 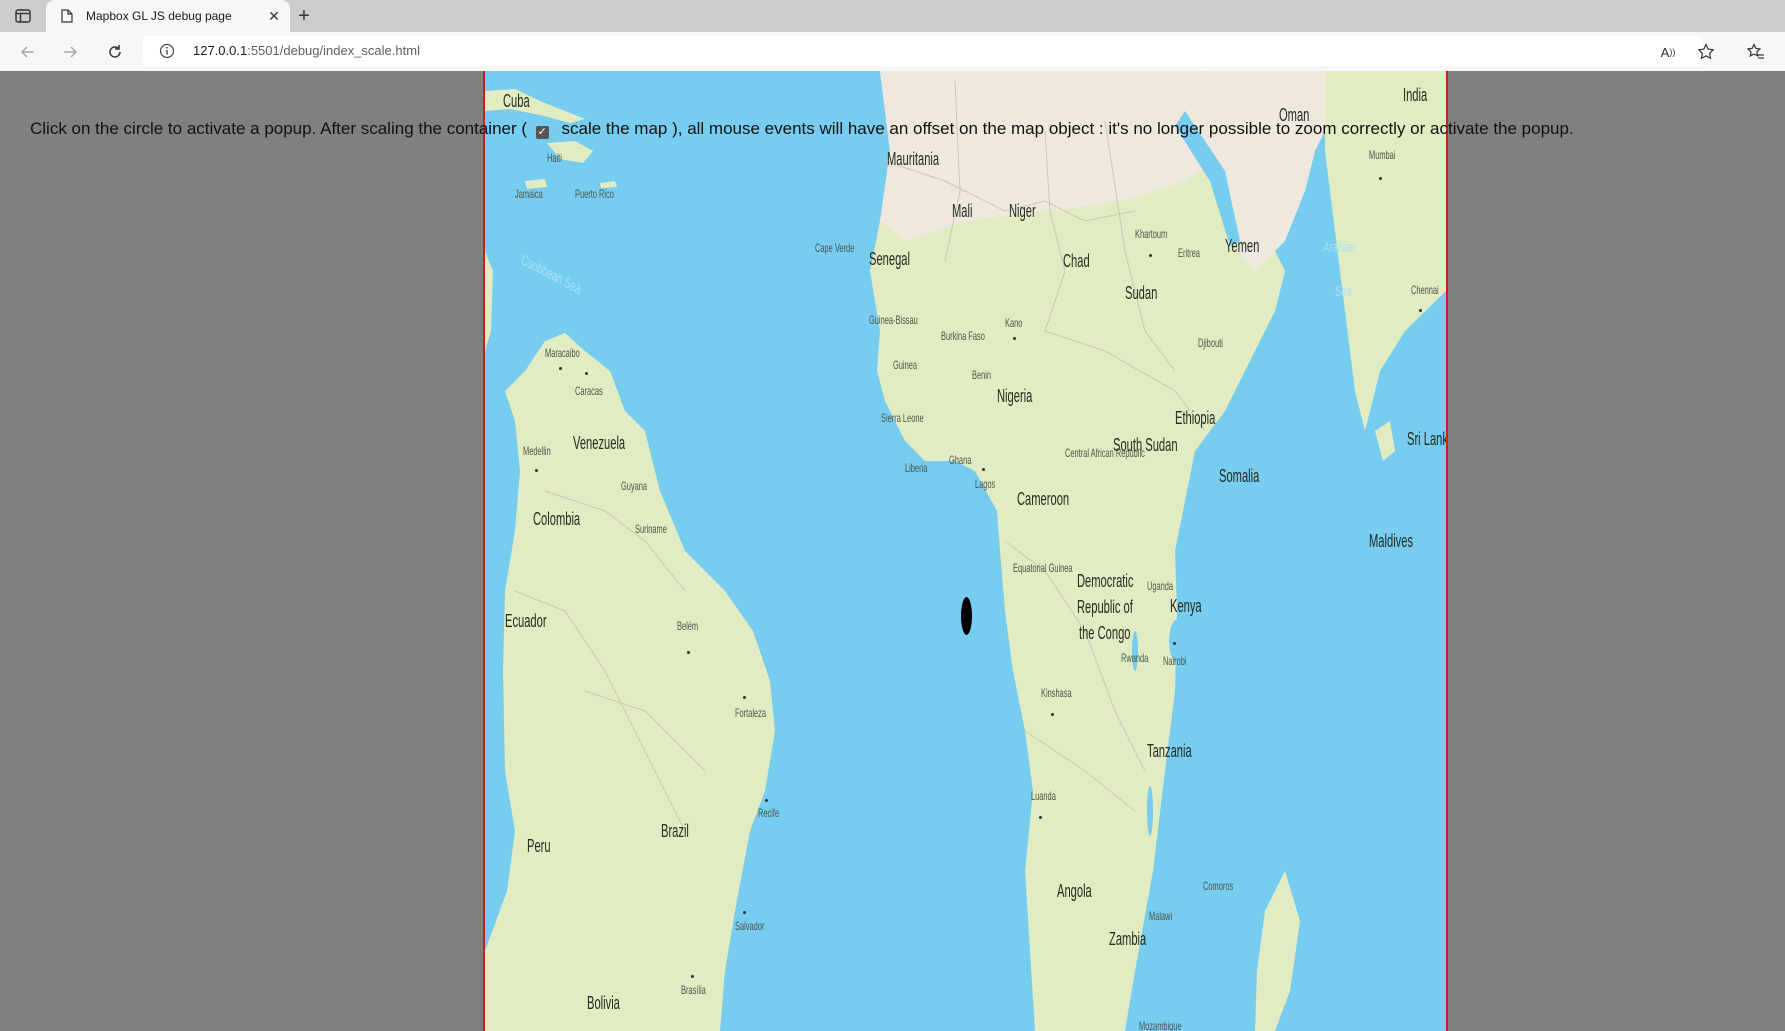 I want to click on map-label-rwanda: Rwanda, so click(x=1135, y=658).